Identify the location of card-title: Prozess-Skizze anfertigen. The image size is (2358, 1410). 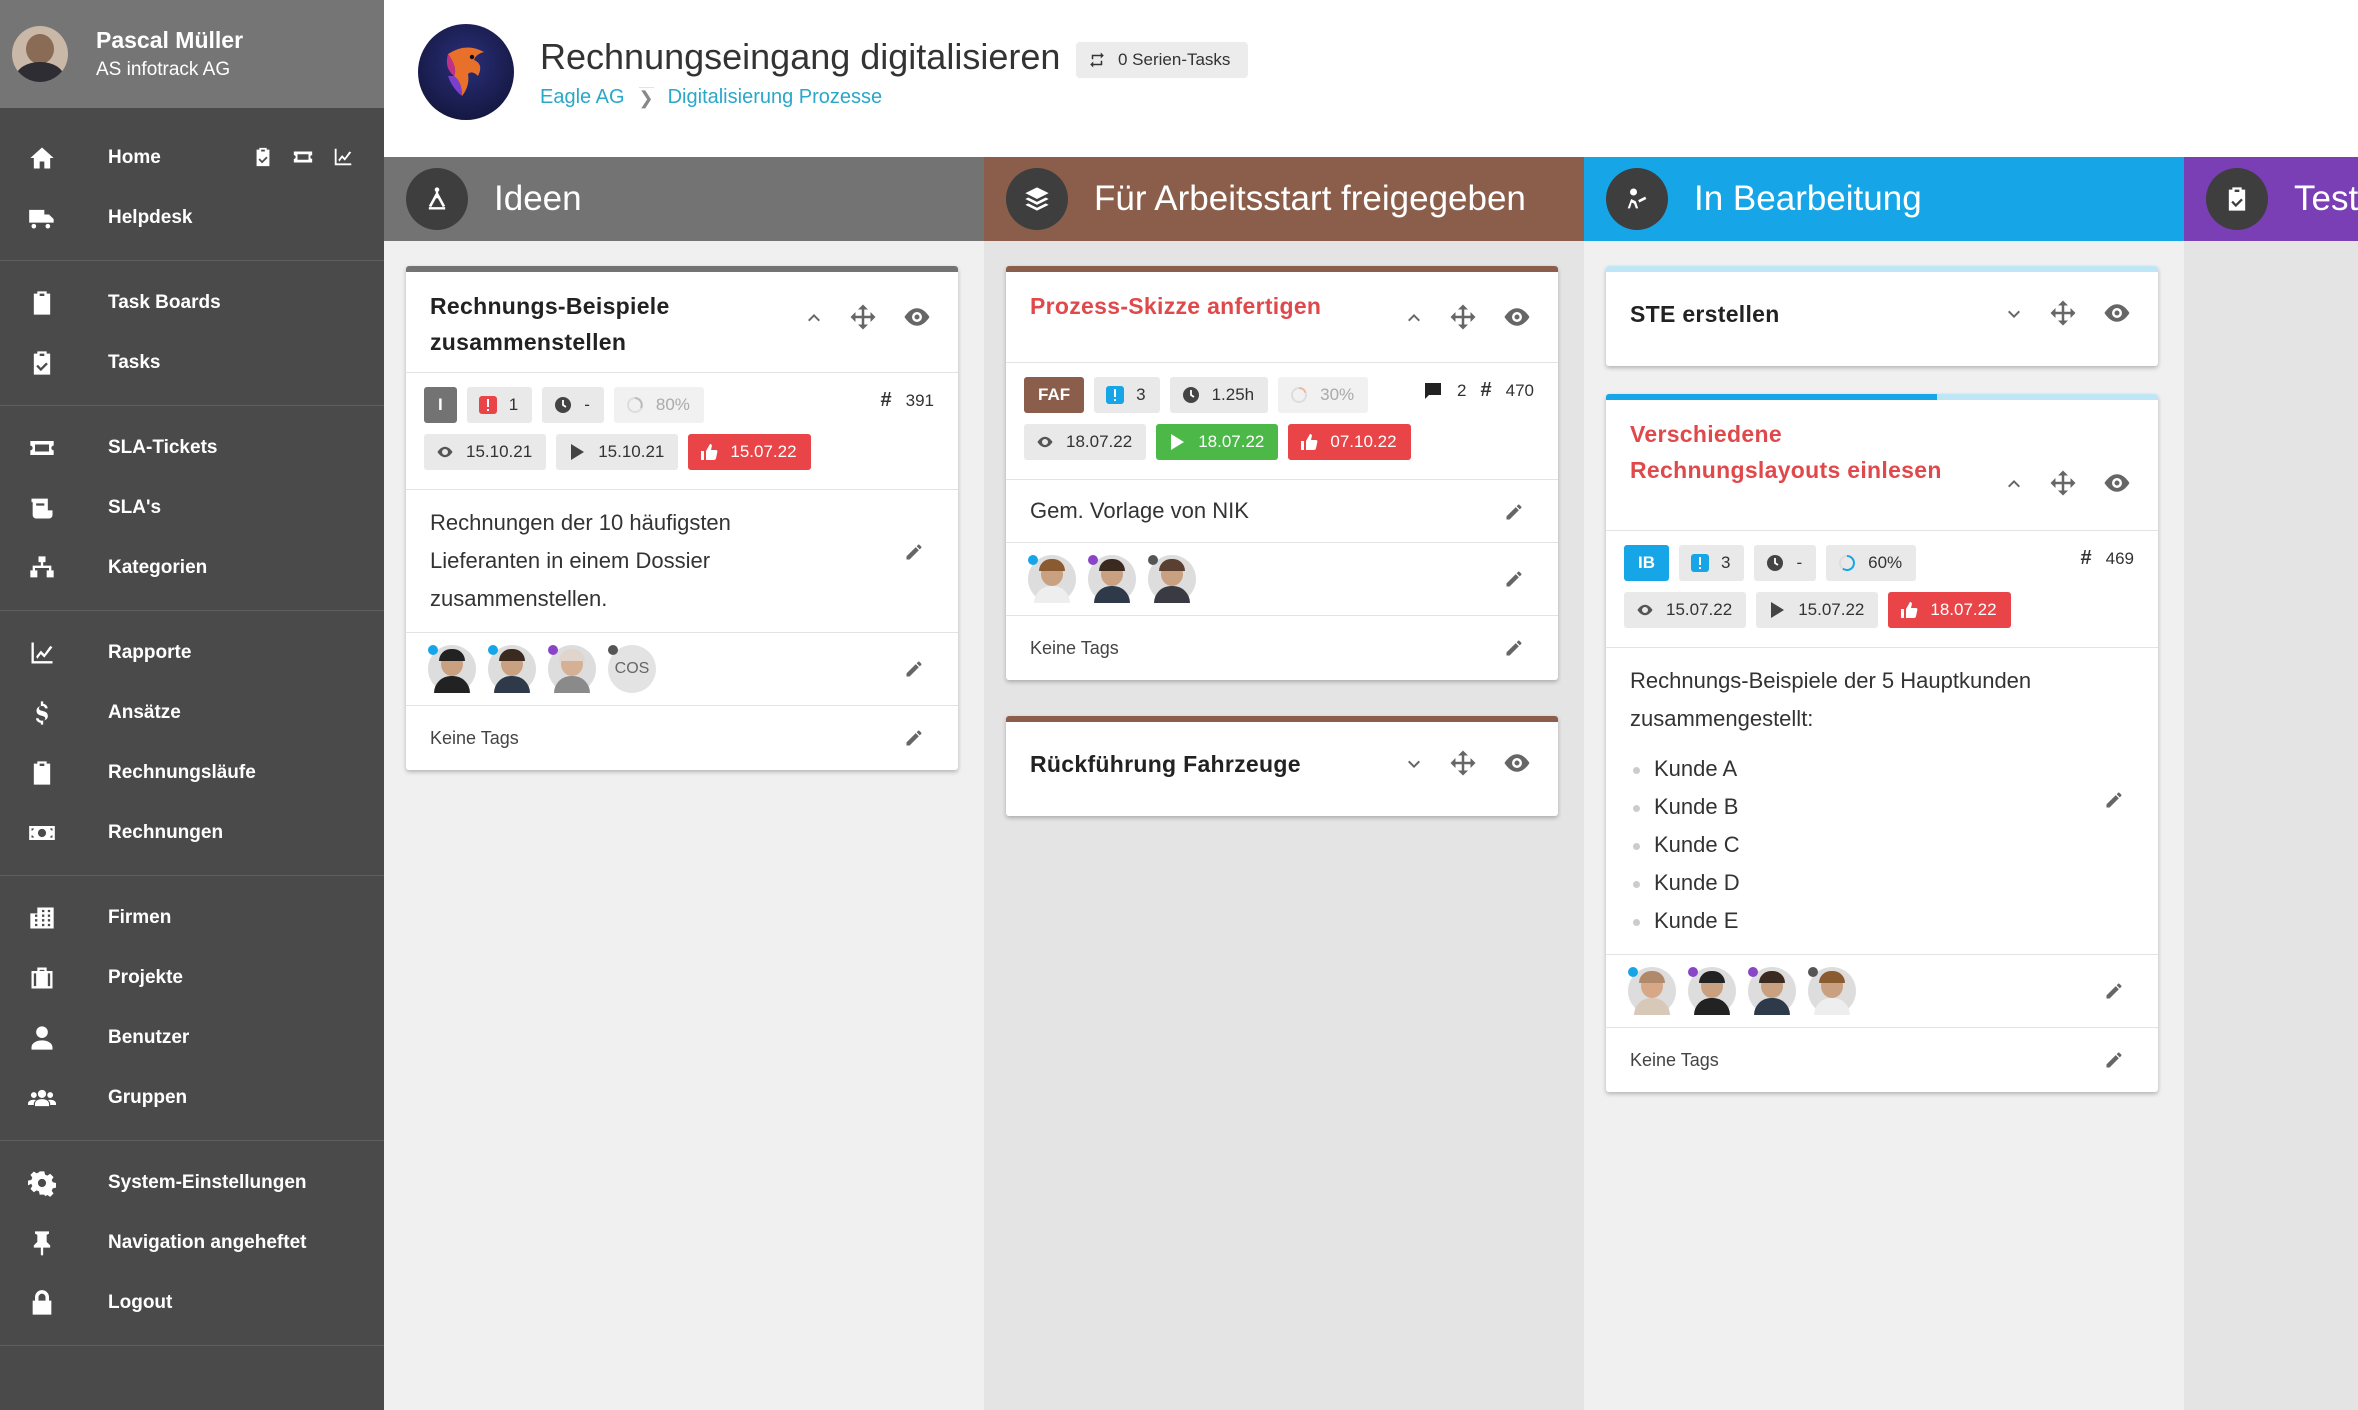
(1216, 310).